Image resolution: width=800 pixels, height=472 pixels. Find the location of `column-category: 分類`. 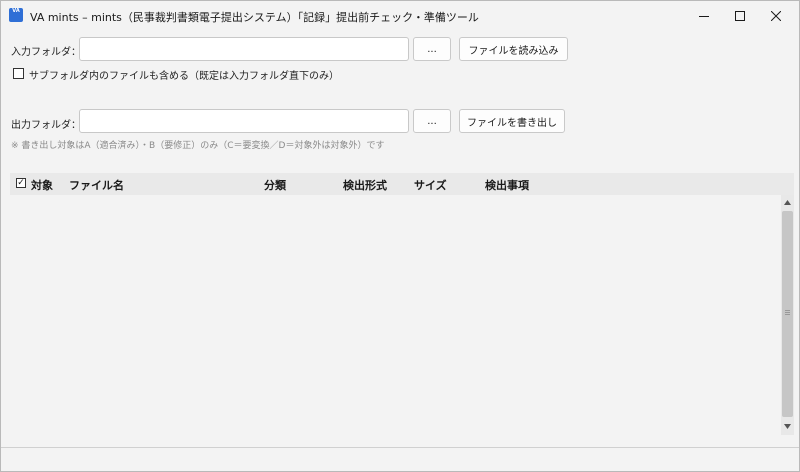

column-category: 分類 is located at coordinates (275, 185).